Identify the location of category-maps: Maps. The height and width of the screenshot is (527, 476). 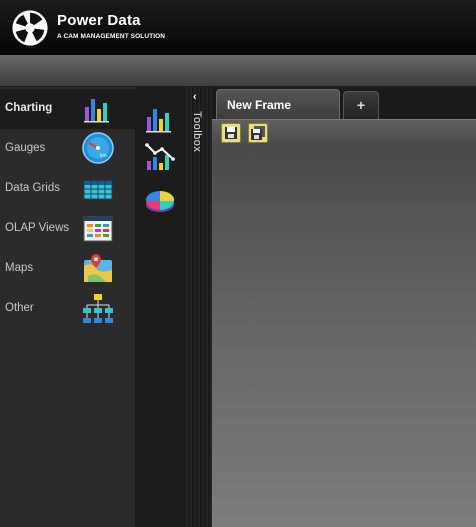
(67, 269).